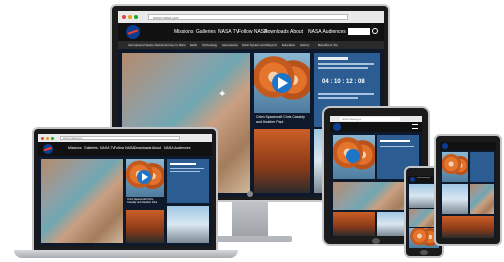 The image size is (504, 262). I want to click on monitor-base, so click(250, 239).